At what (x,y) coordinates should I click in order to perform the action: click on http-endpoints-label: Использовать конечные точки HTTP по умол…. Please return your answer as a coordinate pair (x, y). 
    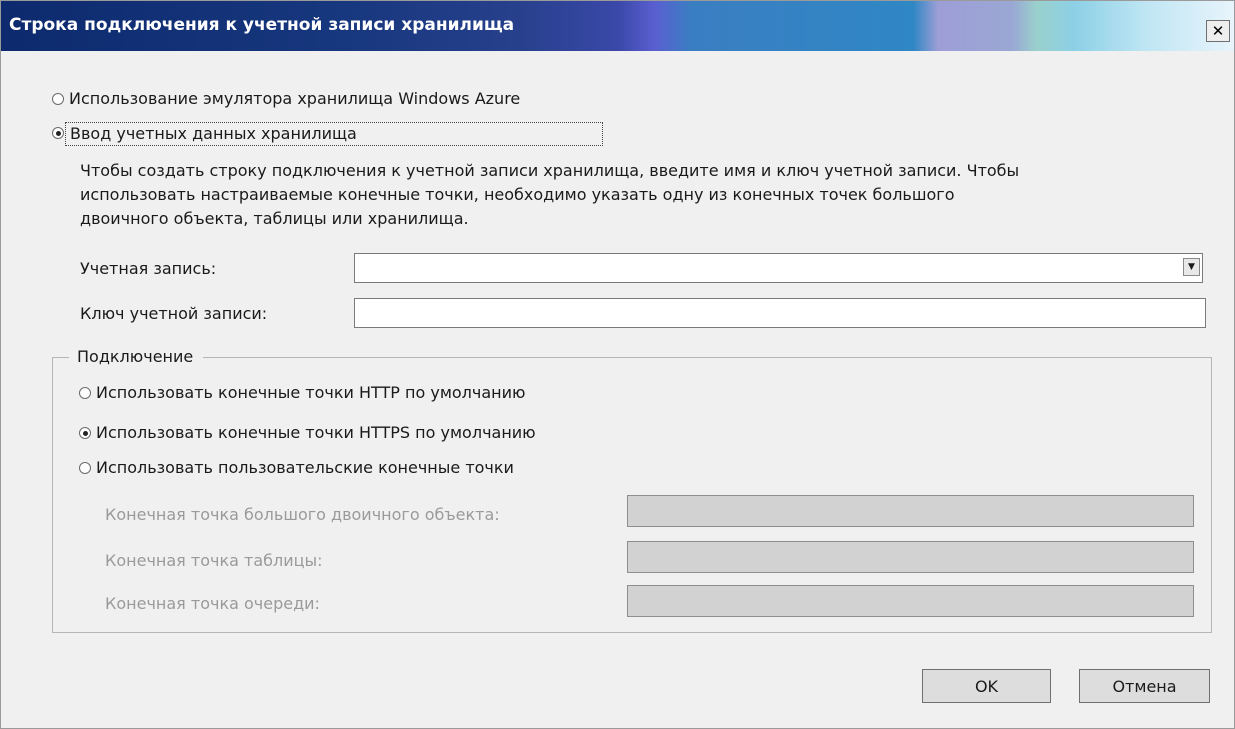
    Looking at the image, I should click on (311, 392).